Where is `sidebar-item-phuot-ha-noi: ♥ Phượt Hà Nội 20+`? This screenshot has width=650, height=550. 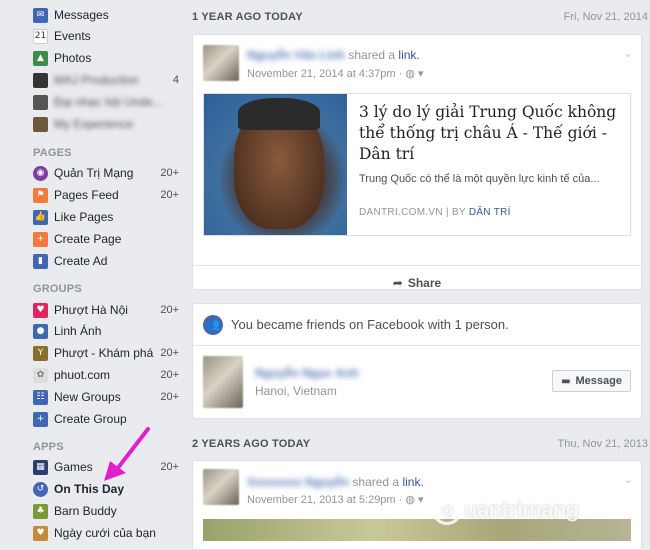 sidebar-item-phuot-ha-noi: ♥ Phượt Hà Nội 20+ is located at coordinates (106, 310).